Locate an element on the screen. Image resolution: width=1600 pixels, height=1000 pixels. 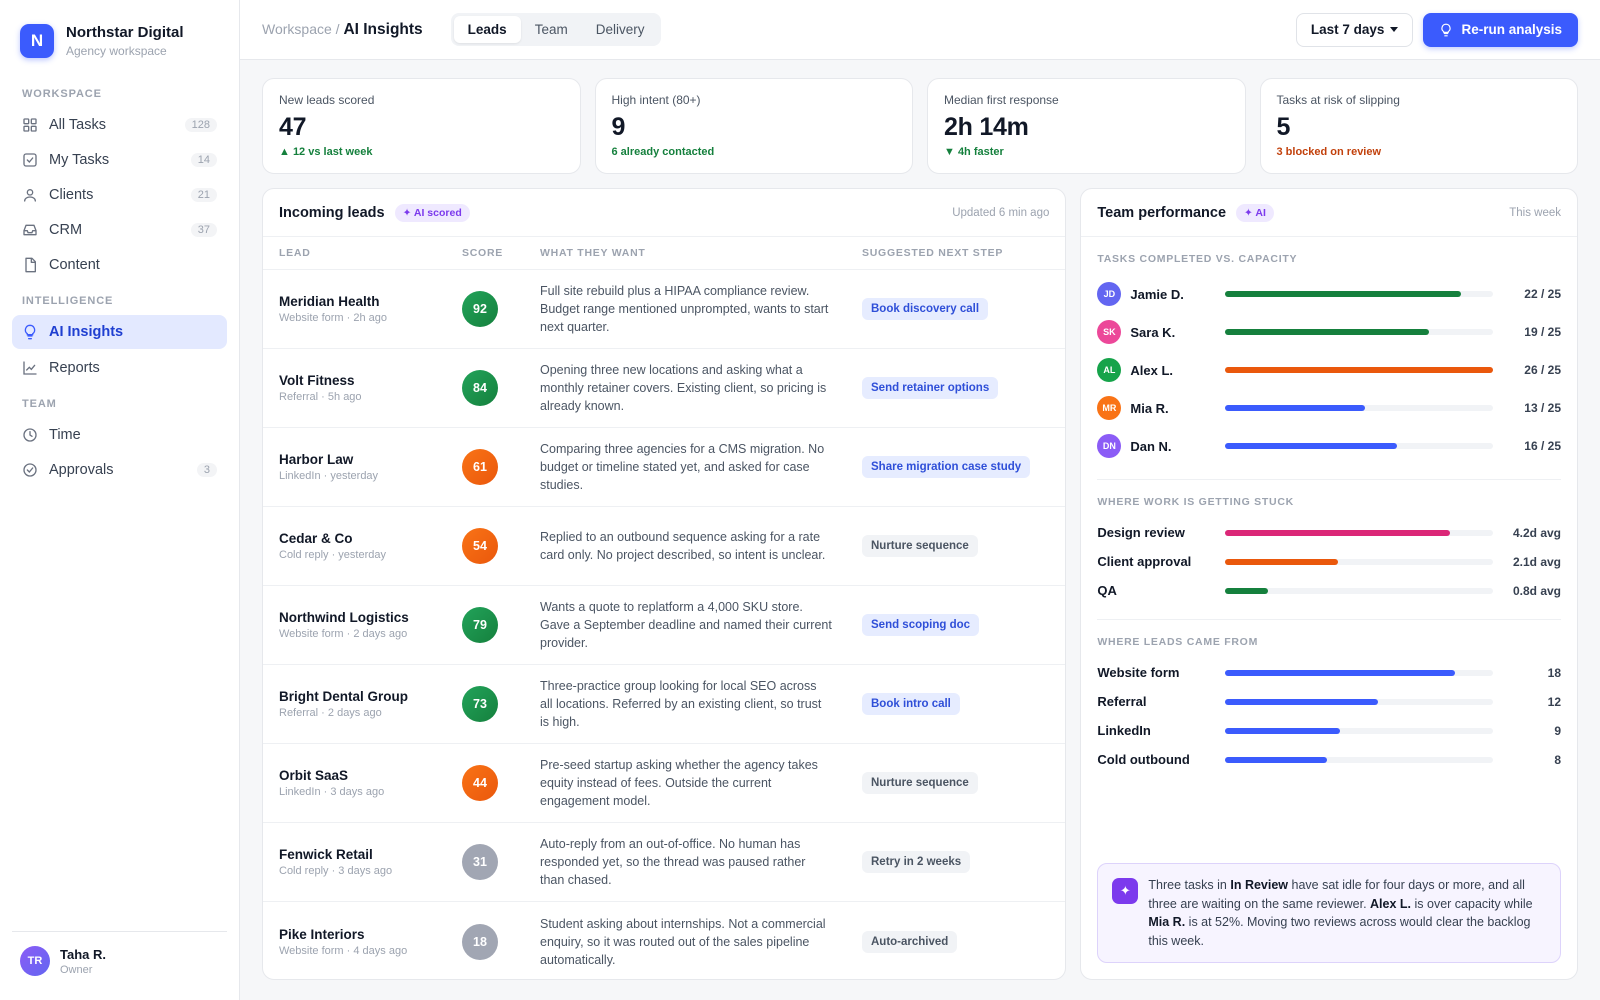
source-row-website-form: Website form 18 is located at coordinates (1329, 672).